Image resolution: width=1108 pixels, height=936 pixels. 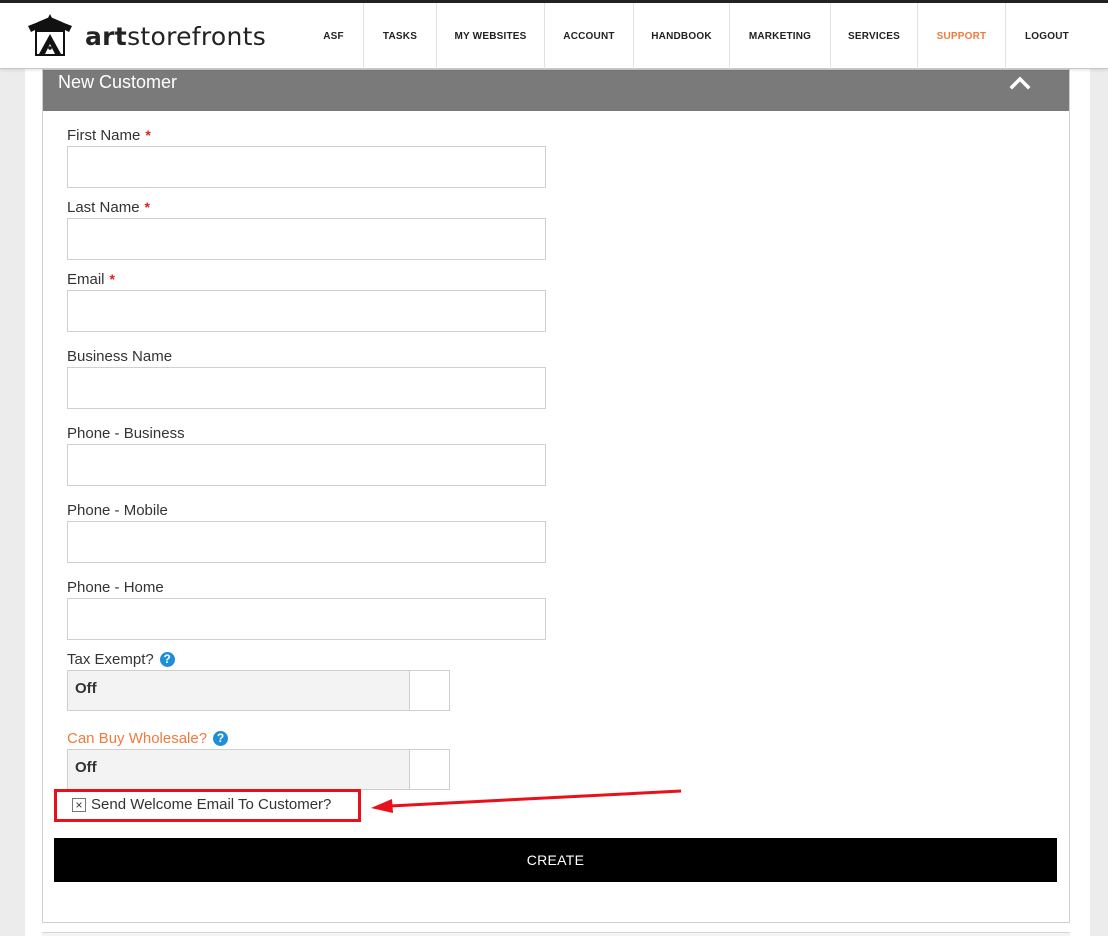 I want to click on nav-logout: LOGOUT, so click(x=1047, y=36).